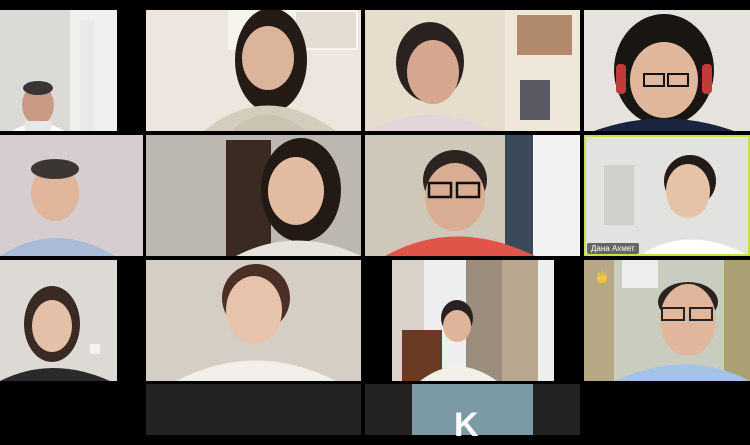  What do you see at coordinates (613, 248) in the screenshot?
I see `participant-name-label: Дана Ахмет` at bounding box center [613, 248].